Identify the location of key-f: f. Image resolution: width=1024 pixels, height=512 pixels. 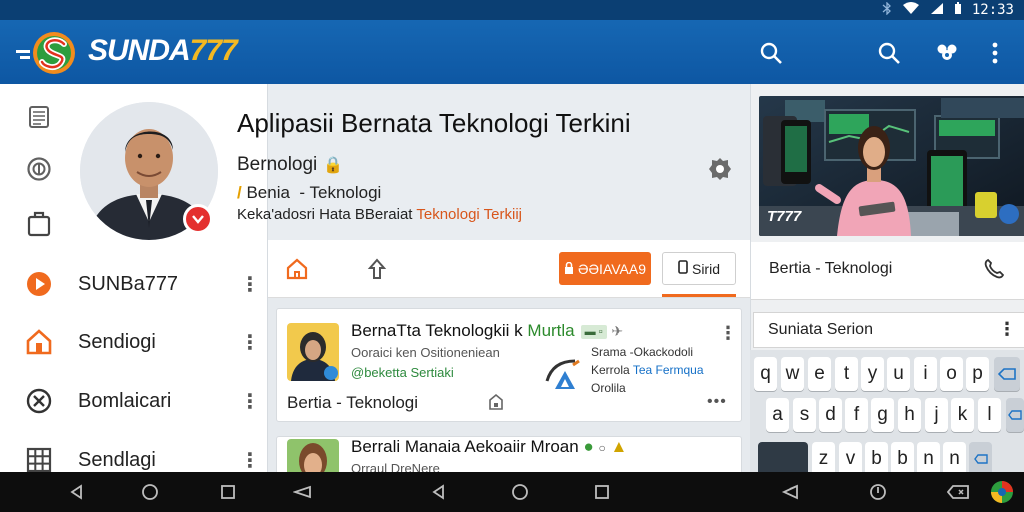
(856, 415).